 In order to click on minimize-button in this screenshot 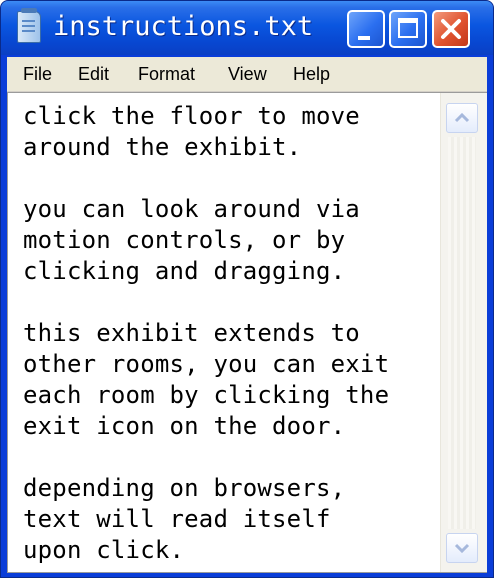, I will do `click(366, 29)`.